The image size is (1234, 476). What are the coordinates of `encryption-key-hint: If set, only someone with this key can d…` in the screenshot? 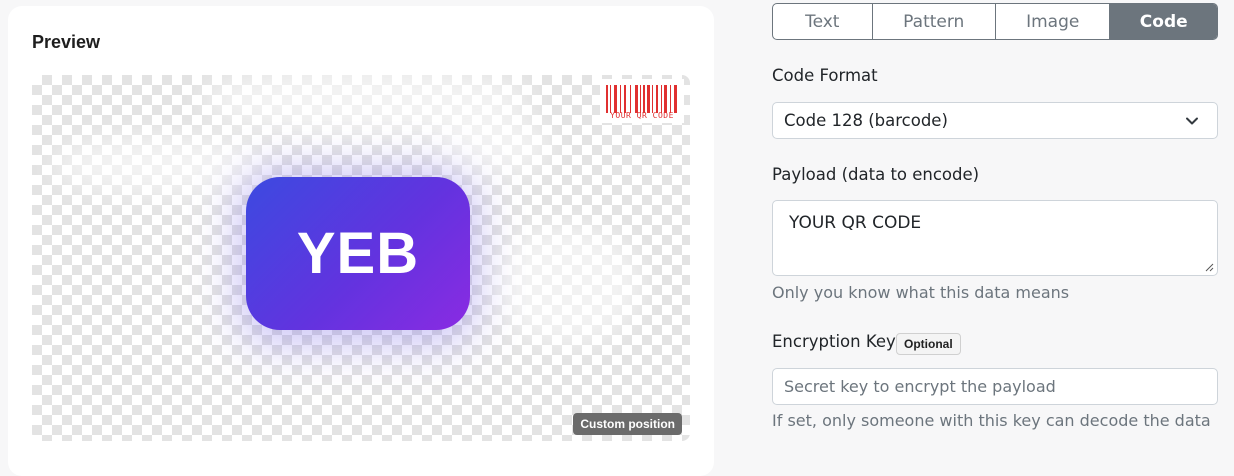 It's located at (991, 420).